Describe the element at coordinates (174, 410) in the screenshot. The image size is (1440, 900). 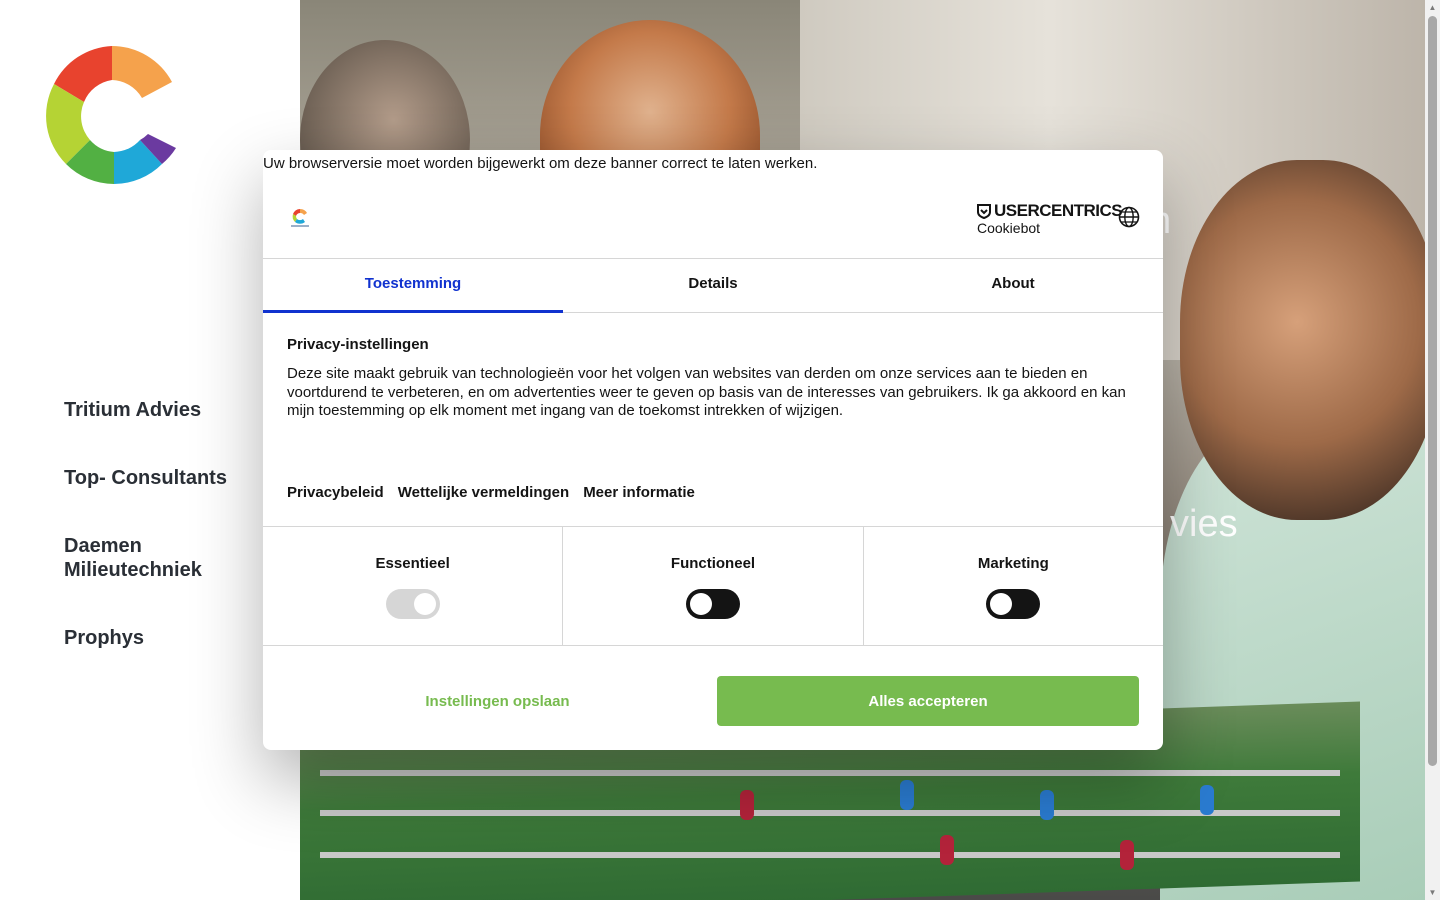
I see `nav-item-tritium-advies: Tritium Advies` at that location.